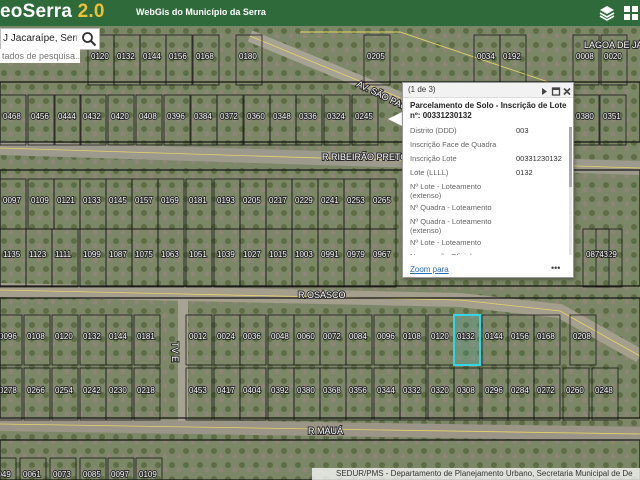  Describe the element at coordinates (412, 390) in the screenshot. I see `parcel-number-label: 0332` at that location.